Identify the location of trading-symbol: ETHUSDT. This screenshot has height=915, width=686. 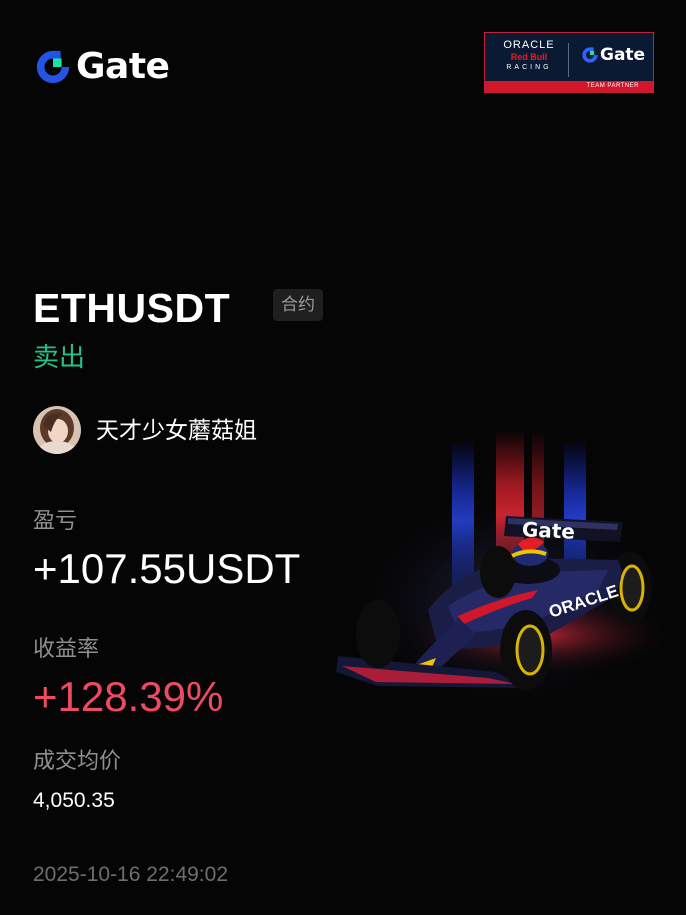
(132, 308).